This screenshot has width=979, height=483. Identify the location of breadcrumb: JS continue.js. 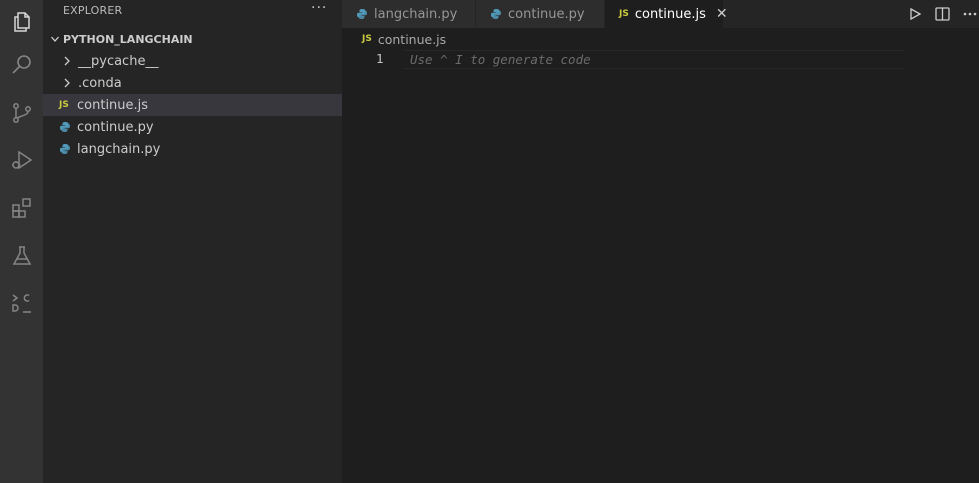
(404, 39).